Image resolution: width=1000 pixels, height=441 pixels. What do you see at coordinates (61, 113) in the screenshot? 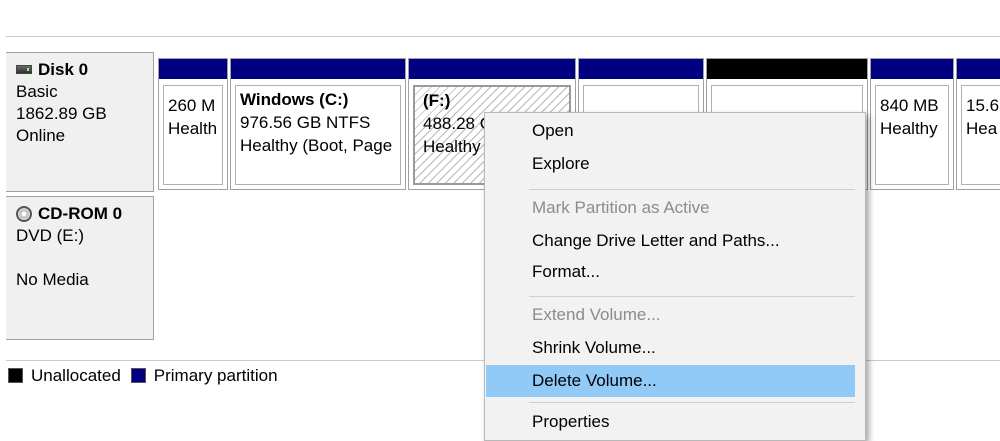
I see `disk-0-size: 1862.89 GB` at bounding box center [61, 113].